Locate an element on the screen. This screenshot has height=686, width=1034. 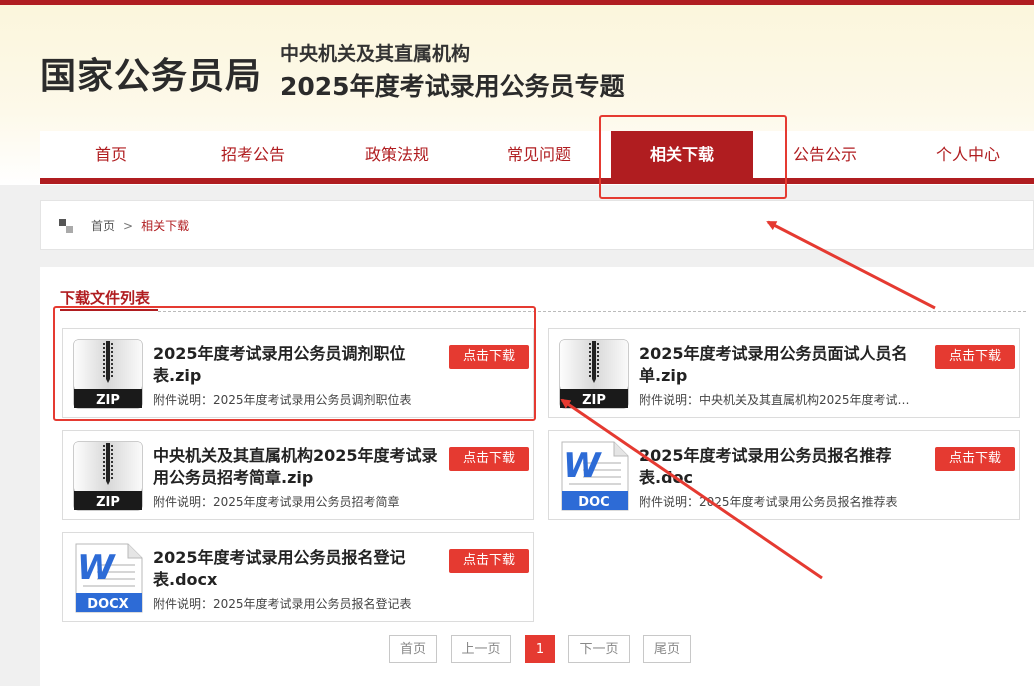
header-subtitle-topic: 2025年度考试录用公务员专题 is located at coordinates (452, 86).